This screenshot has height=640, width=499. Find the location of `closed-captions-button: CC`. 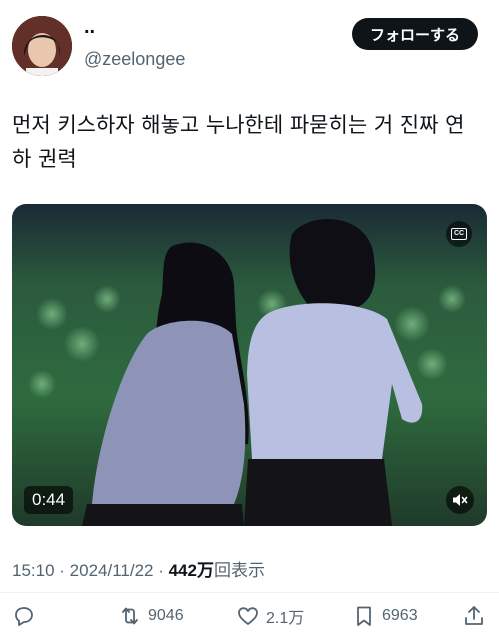

closed-captions-button: CC is located at coordinates (459, 234).